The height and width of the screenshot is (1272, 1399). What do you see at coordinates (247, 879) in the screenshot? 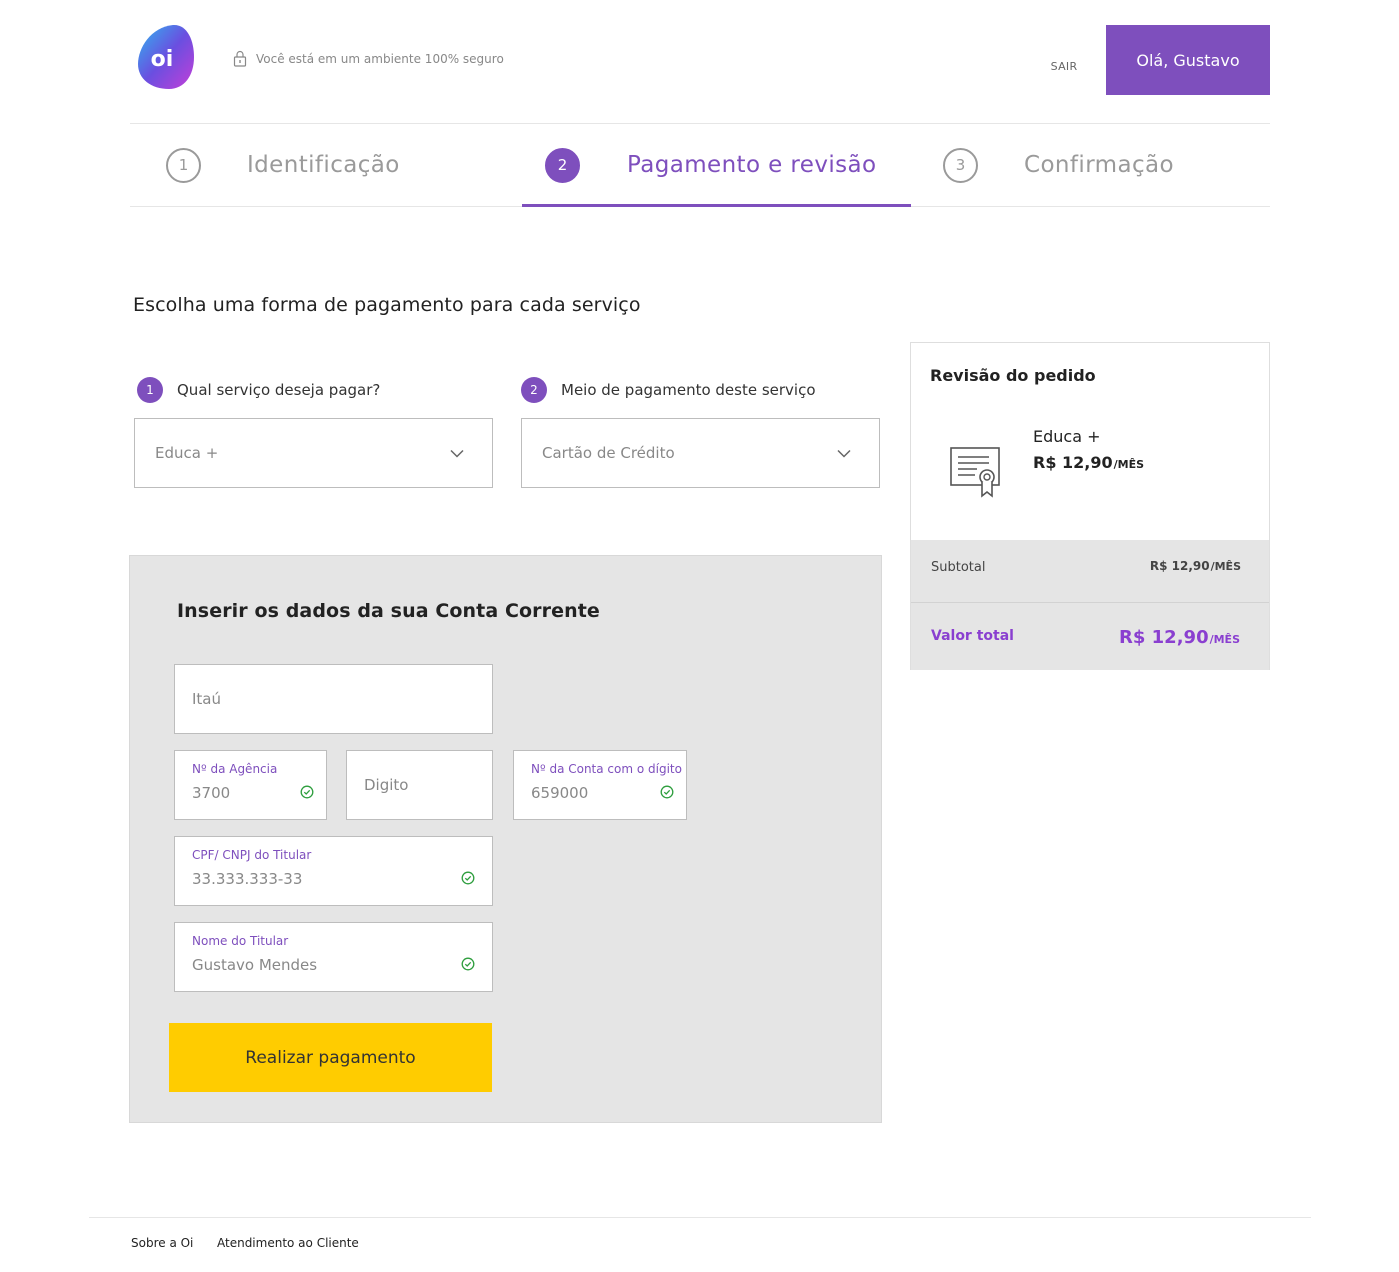
I see `cpf-cnpj-value: 33.333.333-33` at bounding box center [247, 879].